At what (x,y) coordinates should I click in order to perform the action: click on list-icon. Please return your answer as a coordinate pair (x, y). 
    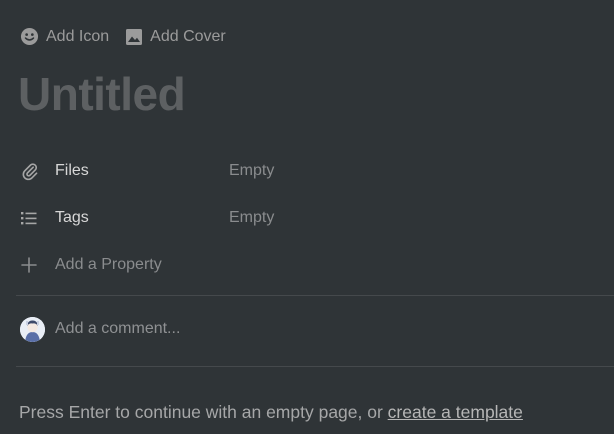
    Looking at the image, I should click on (32, 218).